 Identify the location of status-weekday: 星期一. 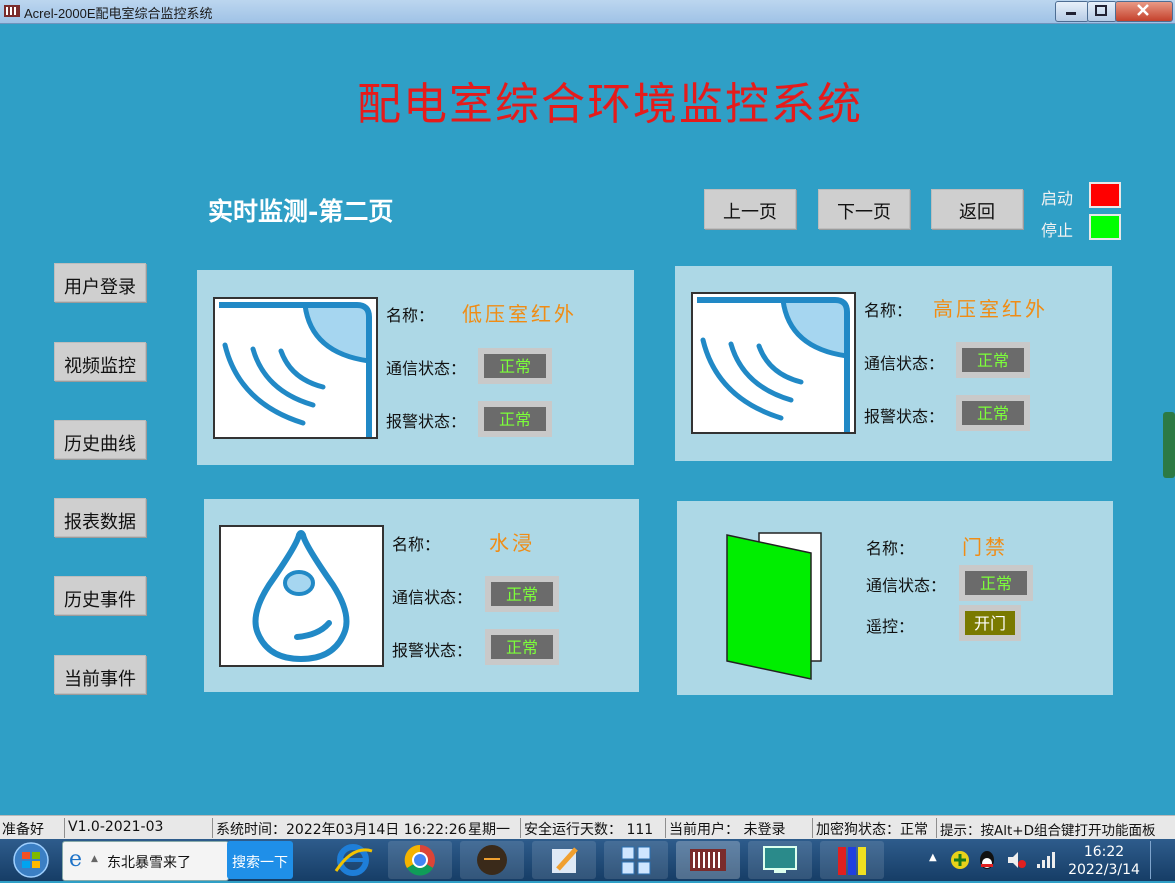
(489, 830).